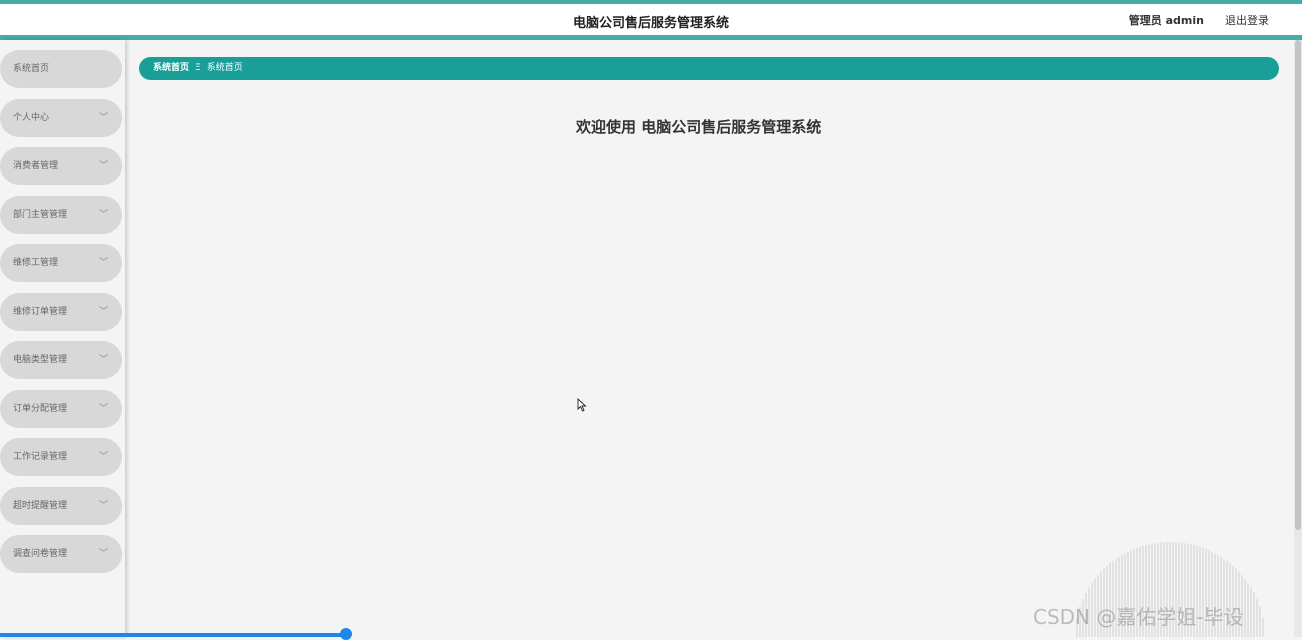  I want to click on sidebar-item-label: 工作记录管理, so click(40, 457).